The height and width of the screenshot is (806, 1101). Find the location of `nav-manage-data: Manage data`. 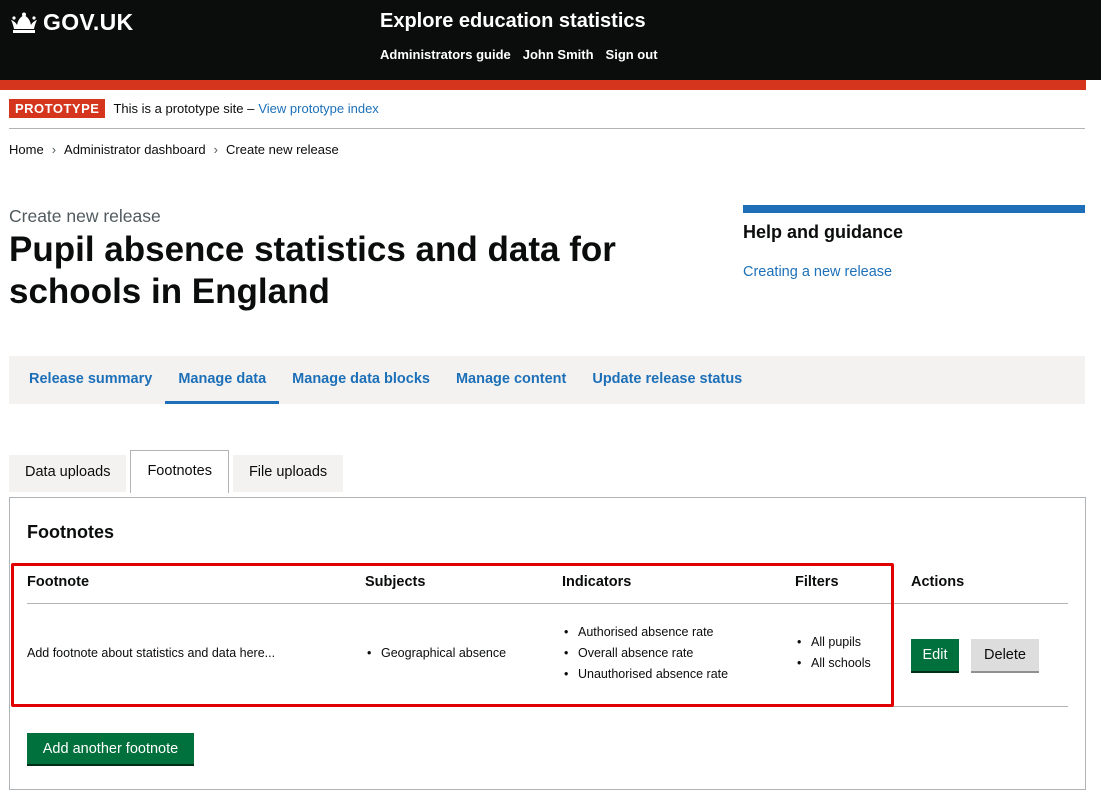

nav-manage-data: Manage data is located at coordinates (222, 380).